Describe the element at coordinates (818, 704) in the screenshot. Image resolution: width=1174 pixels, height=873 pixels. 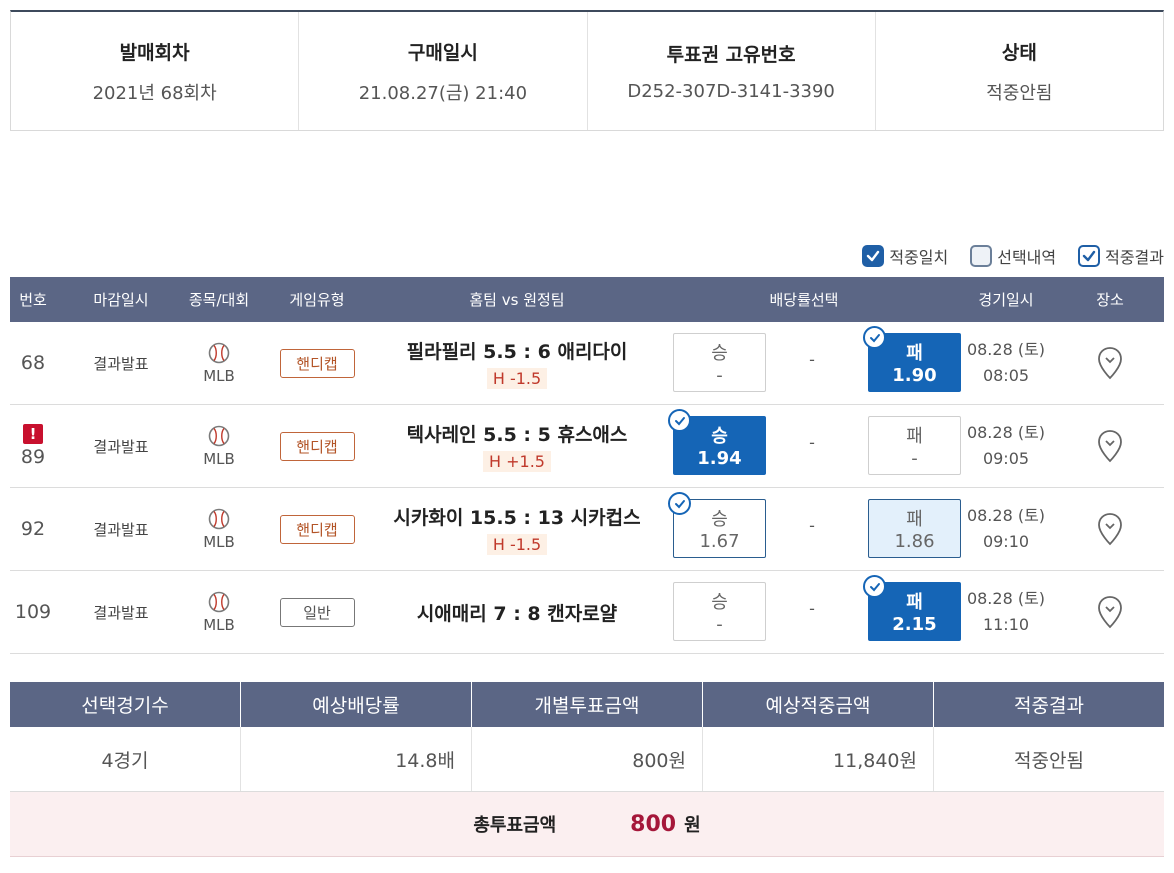
I see `summary-header-expected: 예상적중금액` at that location.